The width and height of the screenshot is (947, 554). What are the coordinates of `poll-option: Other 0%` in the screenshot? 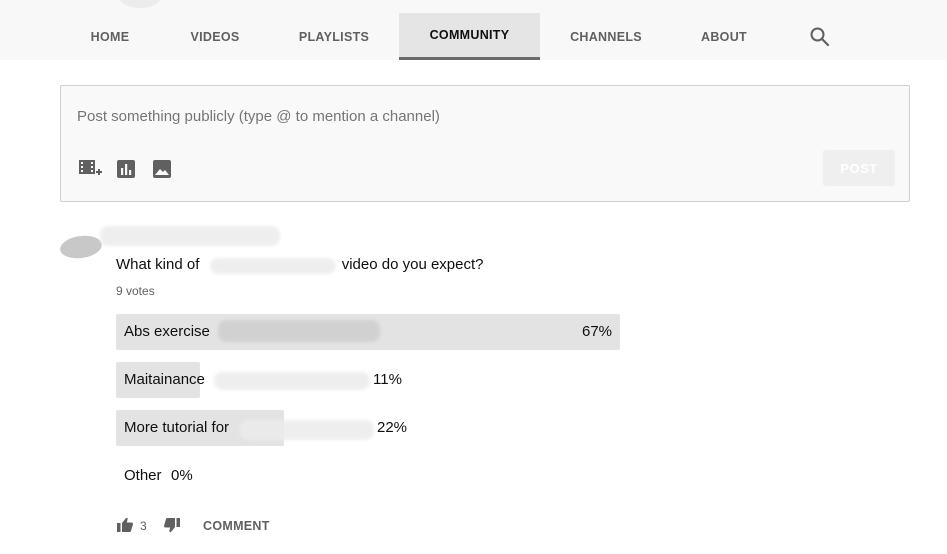 It's located at (368, 476).